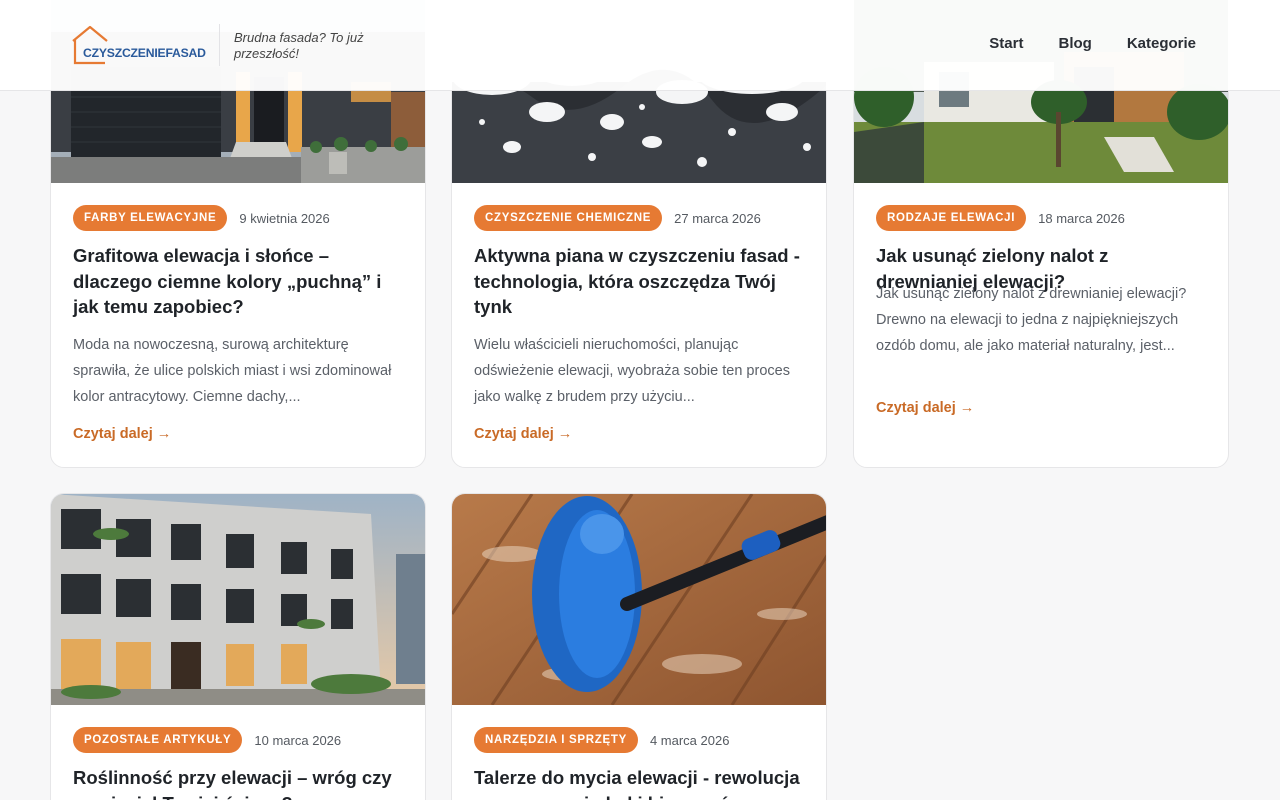 The width and height of the screenshot is (1280, 800). What do you see at coordinates (1161, 44) in the screenshot?
I see `nav-kategorie: Kategorie` at bounding box center [1161, 44].